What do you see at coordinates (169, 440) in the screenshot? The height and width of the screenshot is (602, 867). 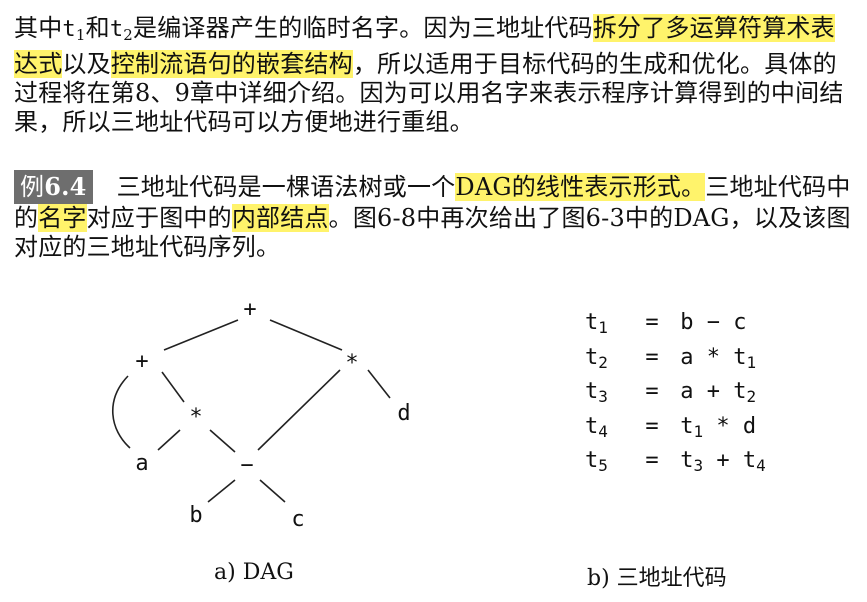 I see `edge-starmid-a` at bounding box center [169, 440].